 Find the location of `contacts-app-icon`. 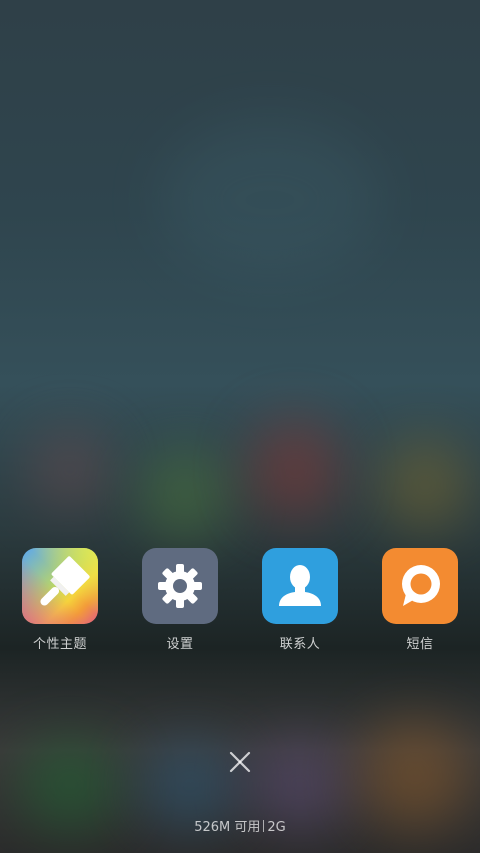

contacts-app-icon is located at coordinates (300, 586).